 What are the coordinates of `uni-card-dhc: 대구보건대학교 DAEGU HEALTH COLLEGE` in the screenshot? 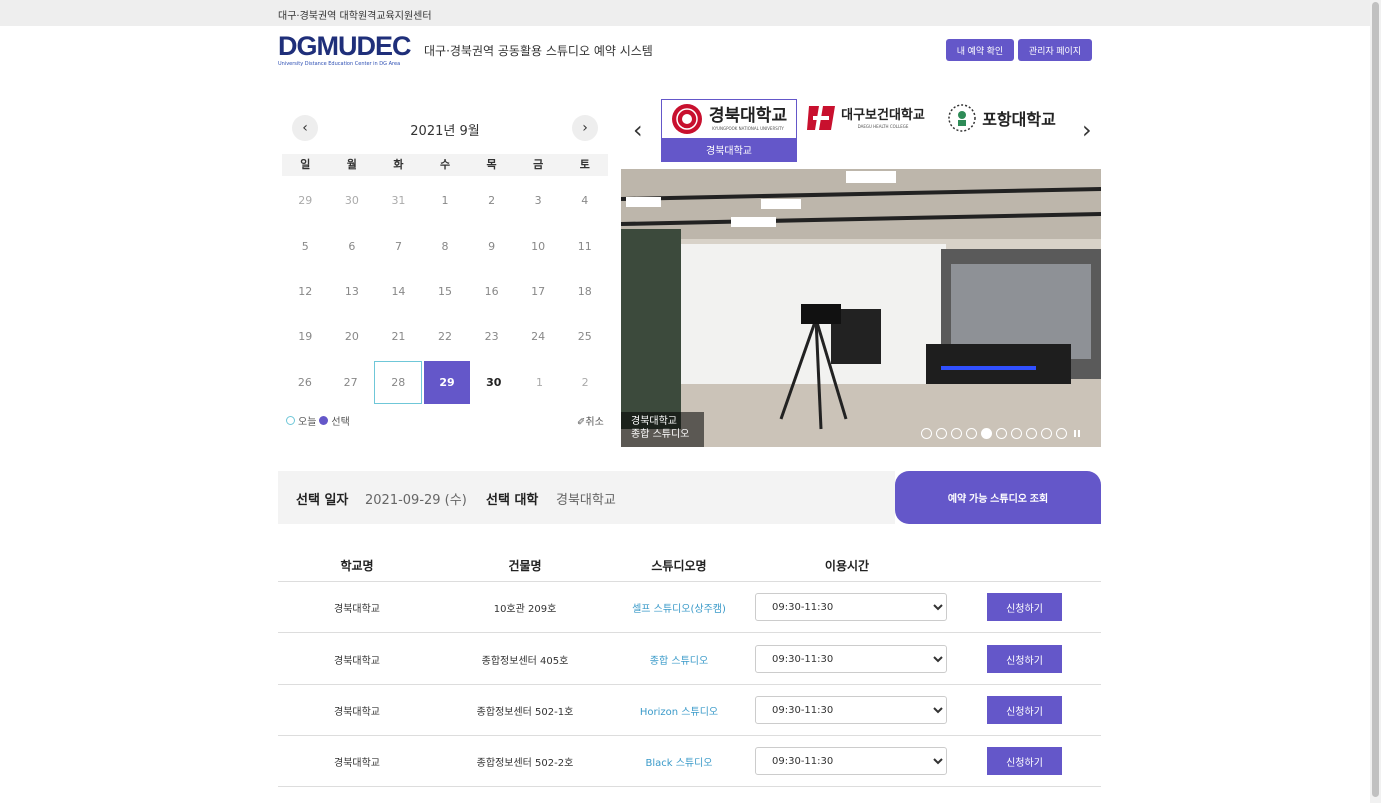 It's located at (866, 130).